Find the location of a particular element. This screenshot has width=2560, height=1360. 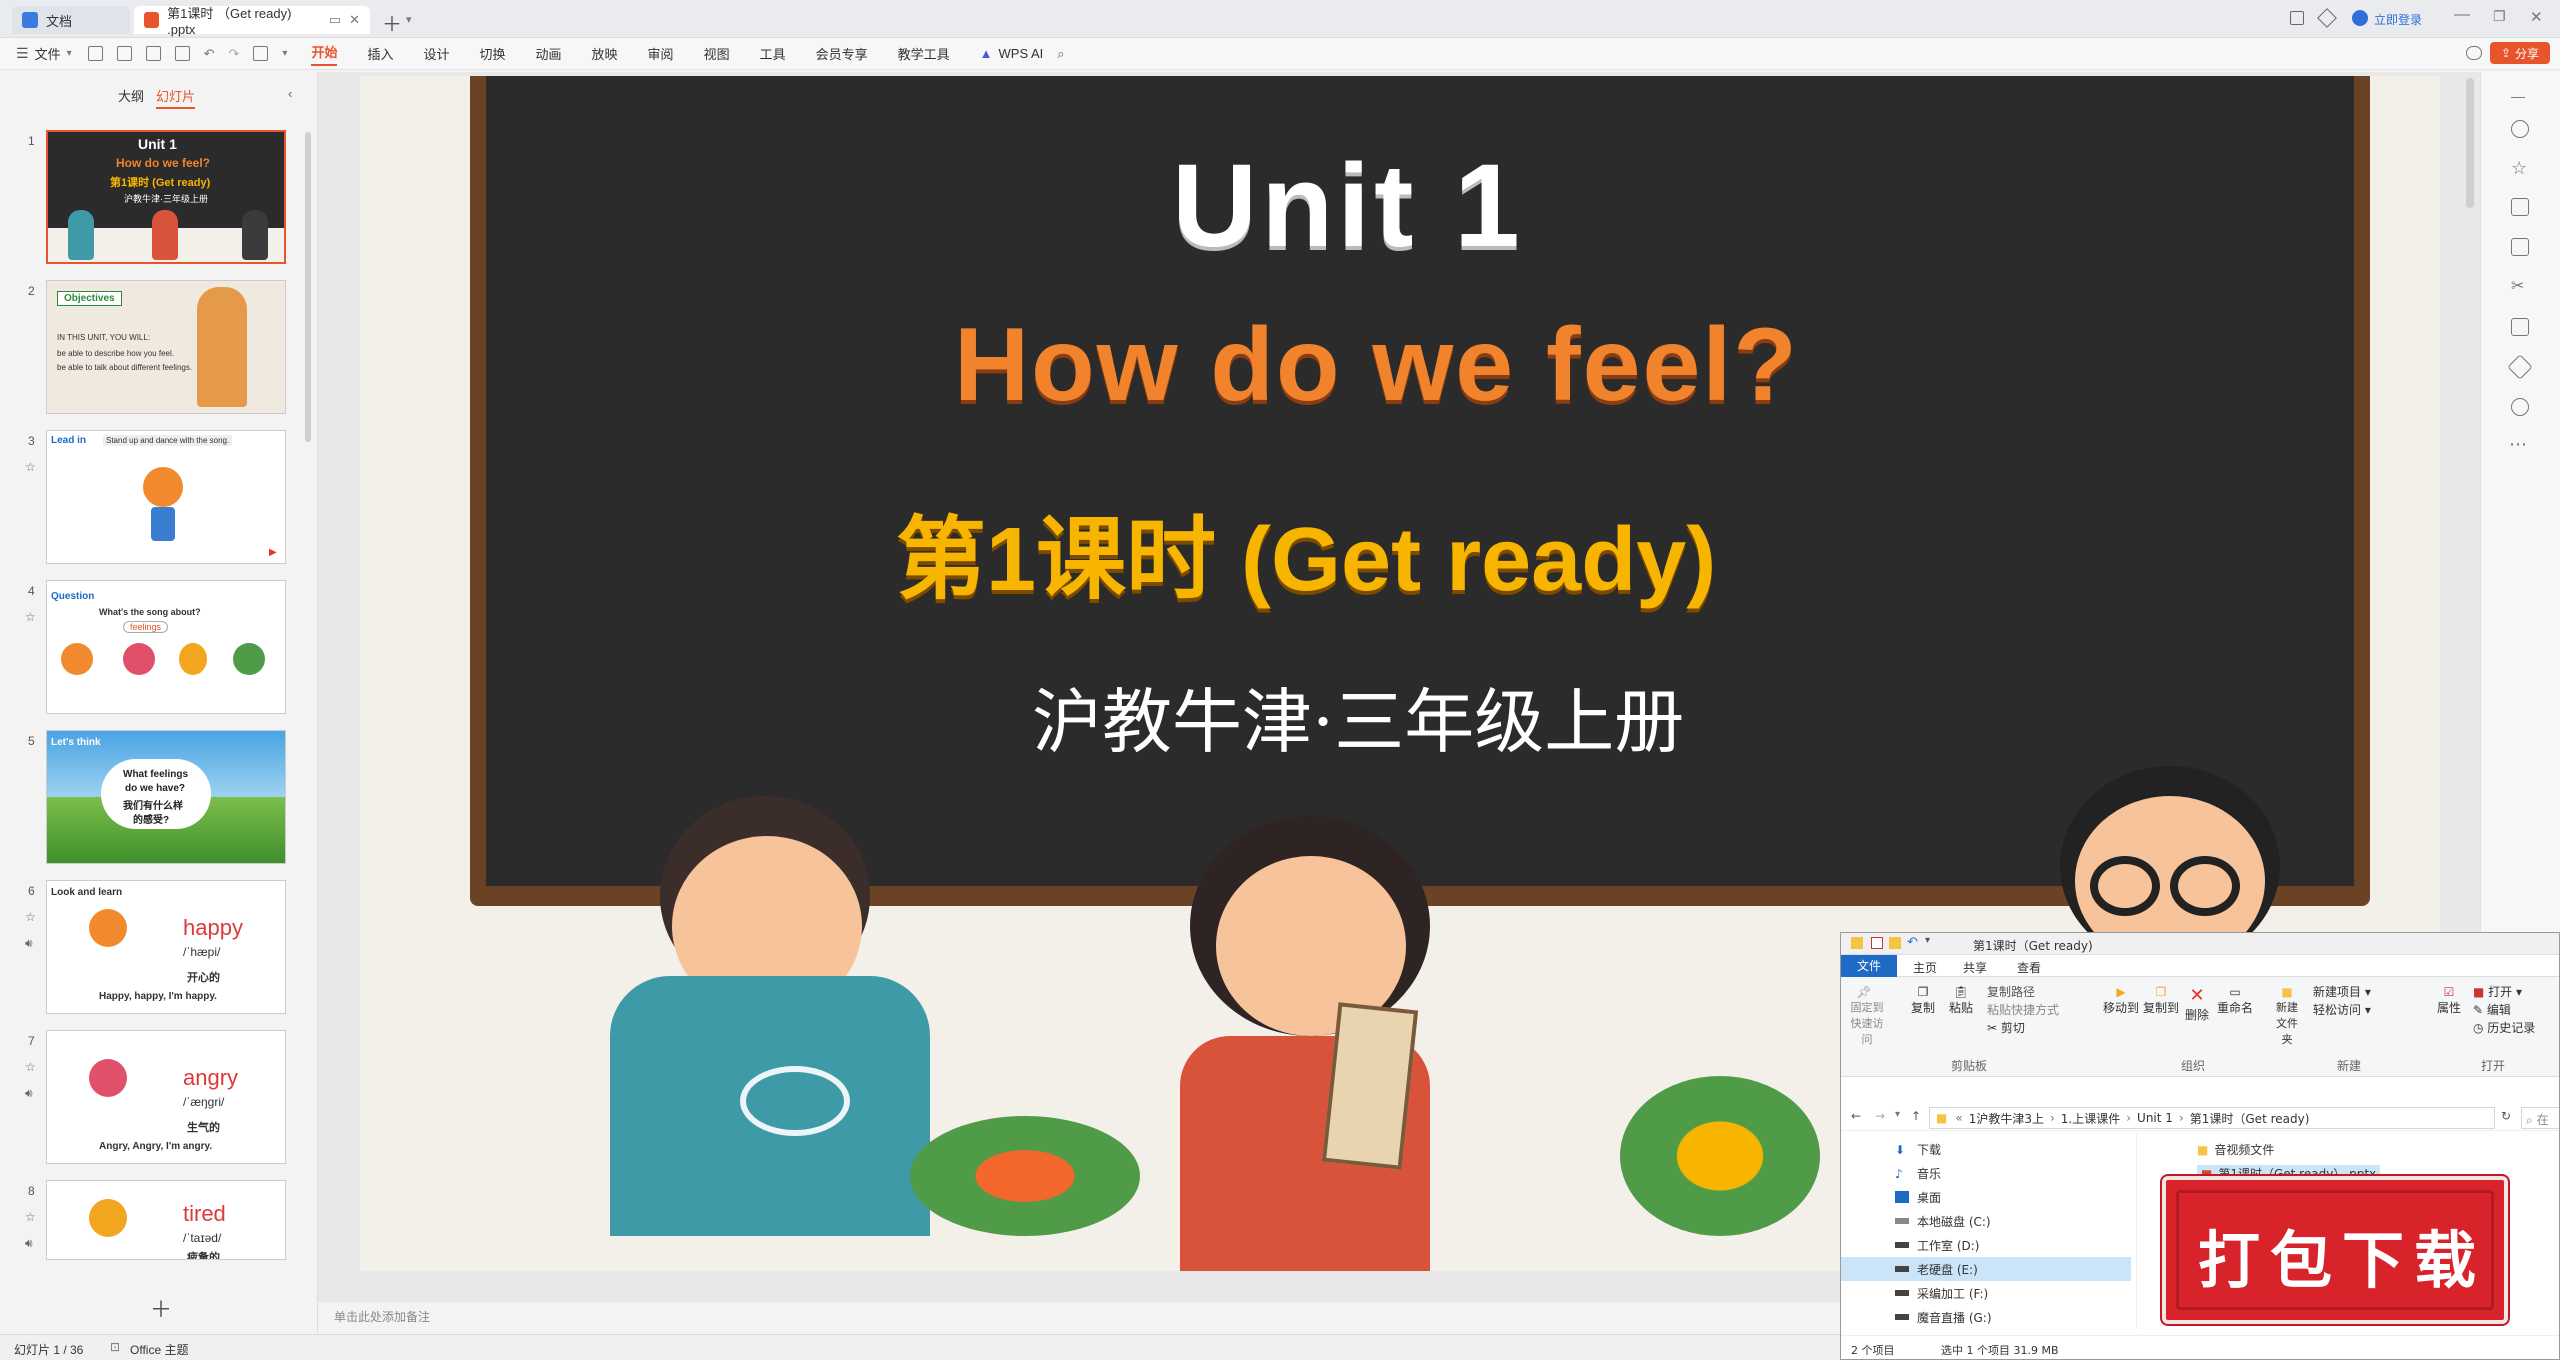

slide-title: Unit 1 is located at coordinates (1348, 206).